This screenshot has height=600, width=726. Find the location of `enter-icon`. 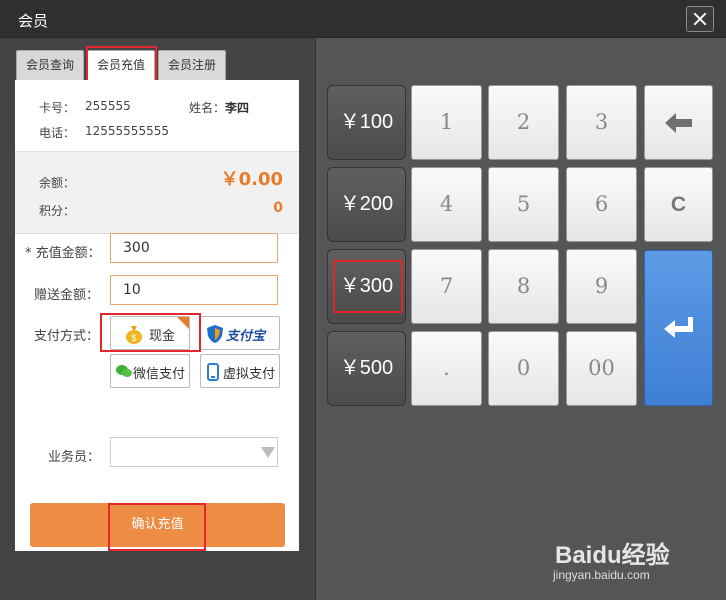

enter-icon is located at coordinates (678, 327).